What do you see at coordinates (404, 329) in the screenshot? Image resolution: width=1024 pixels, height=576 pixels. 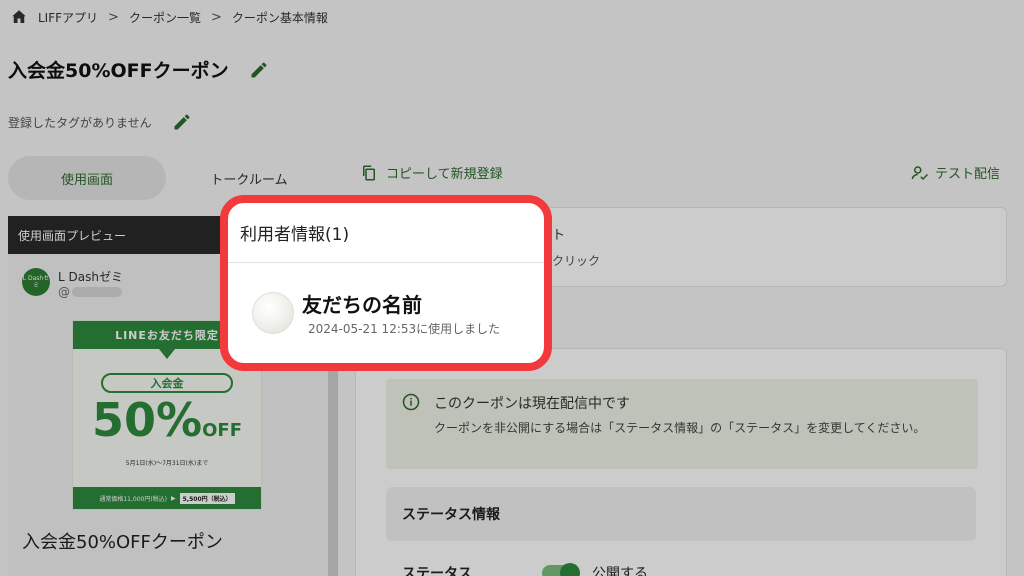 I see `user-used-at: 2024-05-21 12:53に使用しました` at bounding box center [404, 329].